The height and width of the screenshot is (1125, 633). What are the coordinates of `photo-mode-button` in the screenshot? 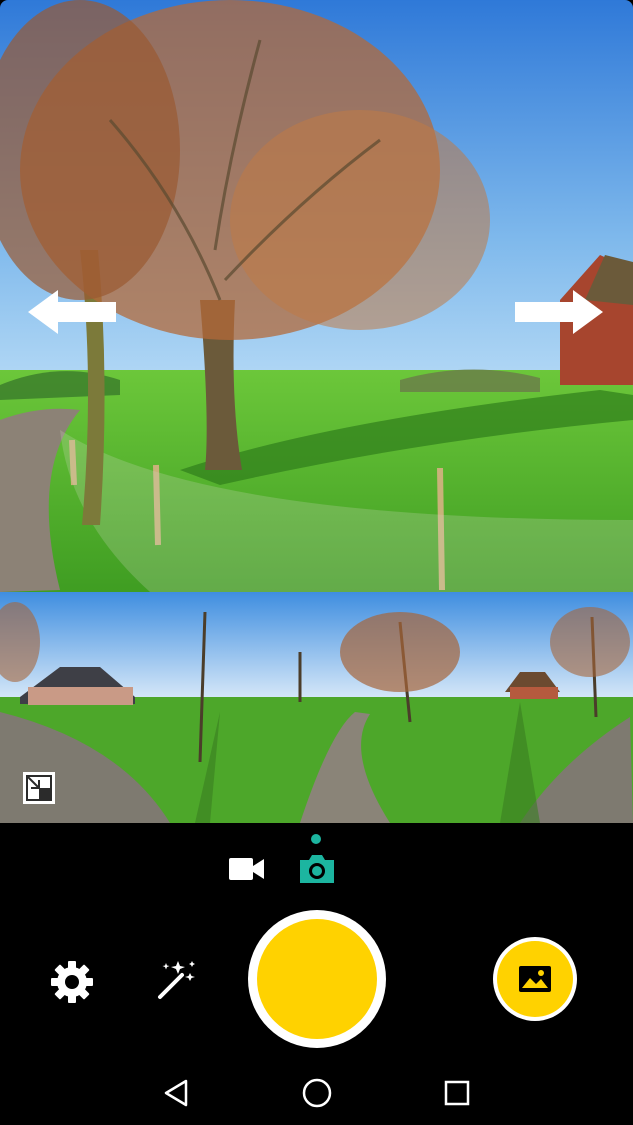 It's located at (317, 869).